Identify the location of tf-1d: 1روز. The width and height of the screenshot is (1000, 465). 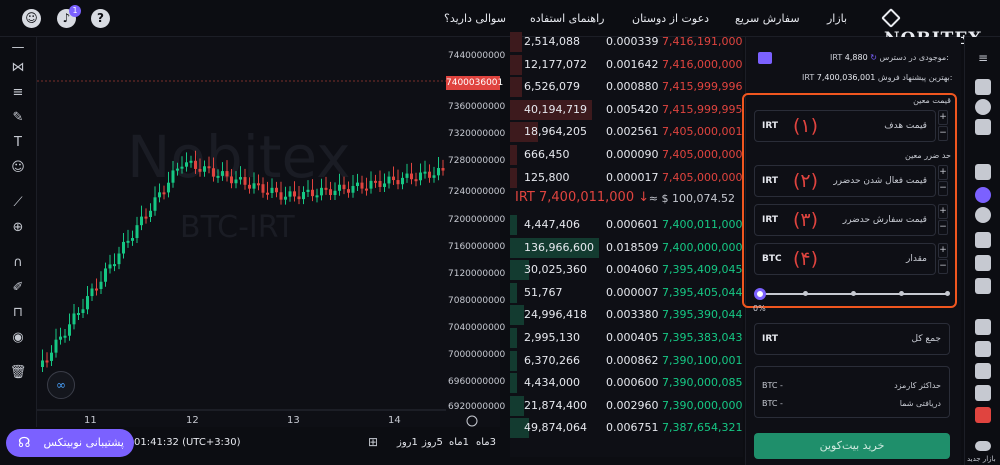
(407, 442).